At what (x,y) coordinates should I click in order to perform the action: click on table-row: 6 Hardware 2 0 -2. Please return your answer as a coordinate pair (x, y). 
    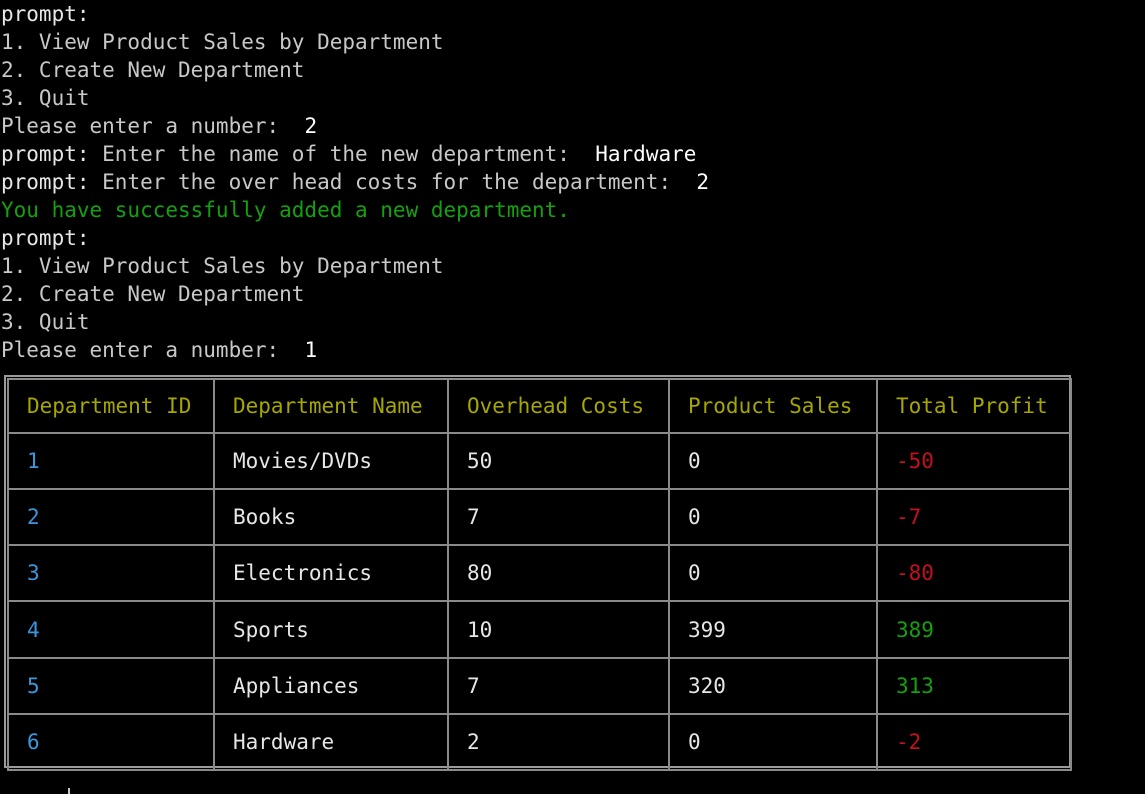
    Looking at the image, I should click on (539, 742).